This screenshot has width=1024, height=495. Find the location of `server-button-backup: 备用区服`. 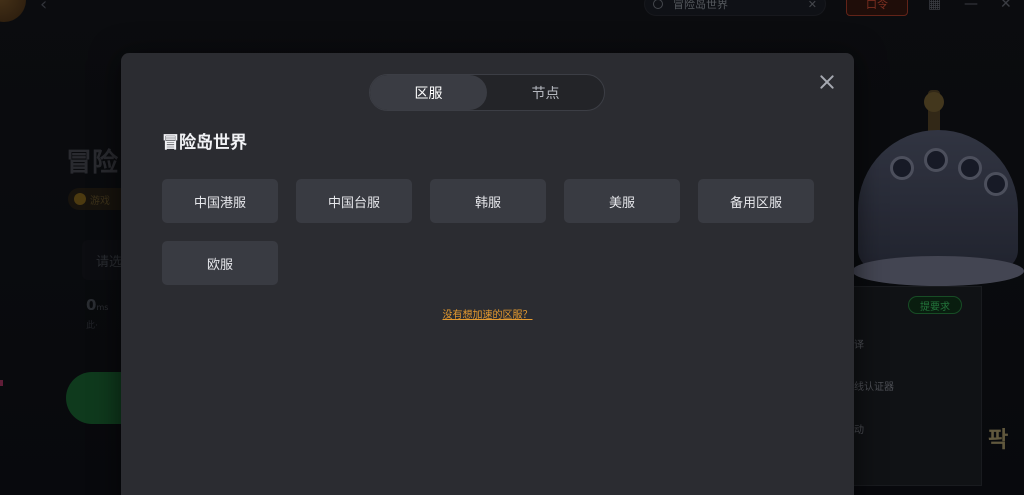

server-button-backup: 备用区服 is located at coordinates (756, 201).